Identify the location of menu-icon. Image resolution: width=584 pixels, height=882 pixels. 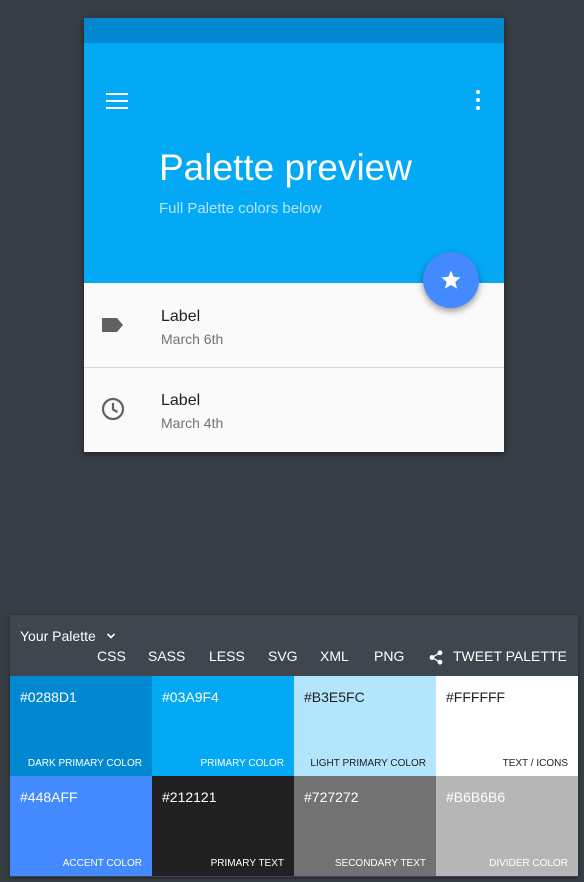
(117, 101).